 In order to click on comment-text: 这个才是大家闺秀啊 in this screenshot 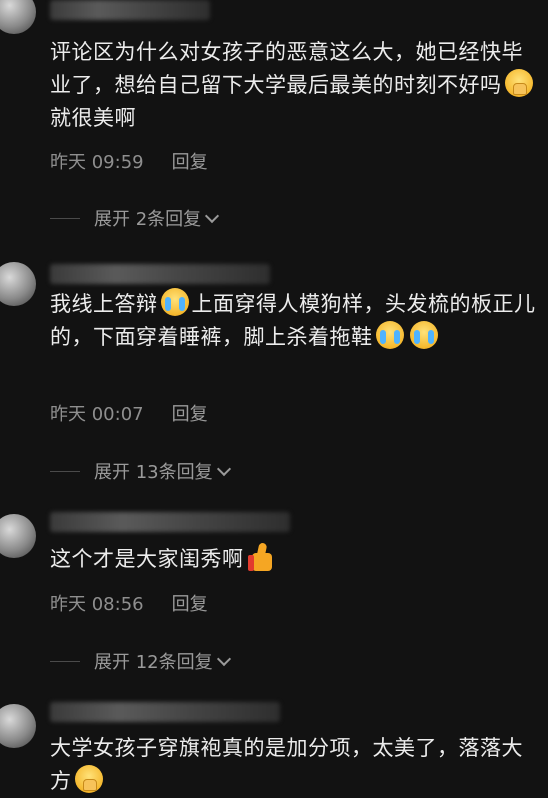, I will do `click(295, 559)`.